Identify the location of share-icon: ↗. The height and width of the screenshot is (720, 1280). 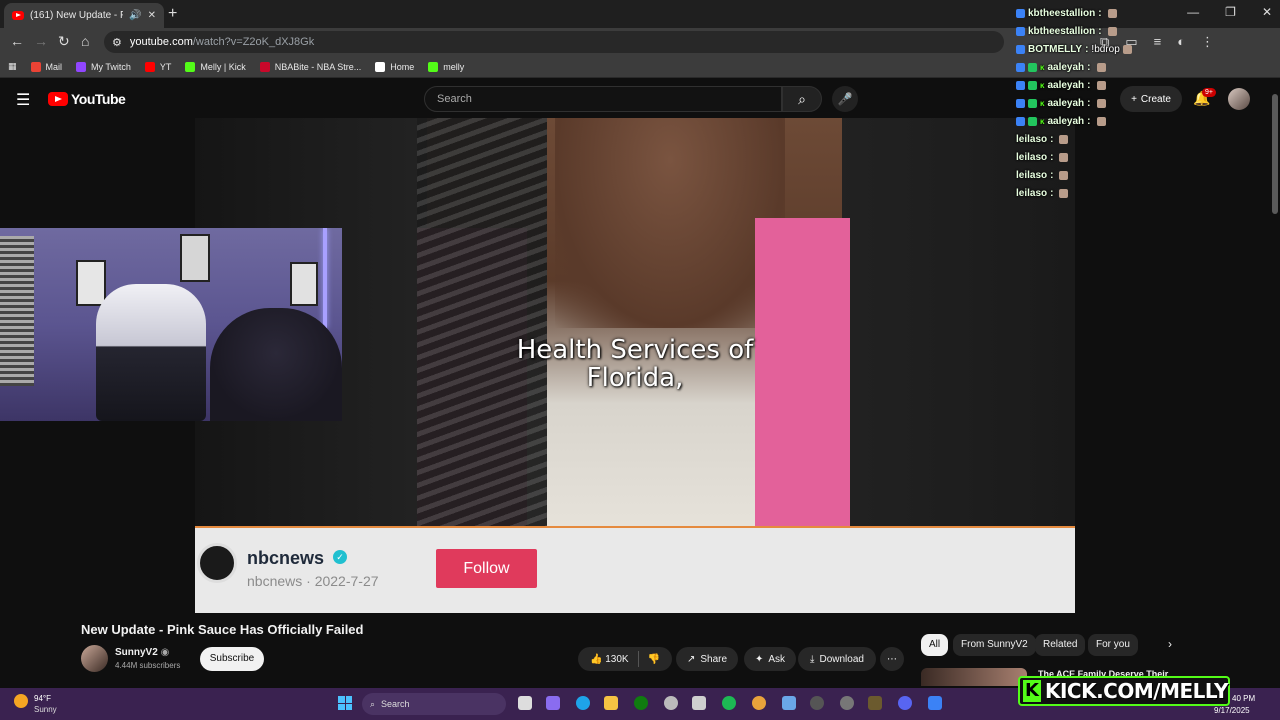
(691, 659).